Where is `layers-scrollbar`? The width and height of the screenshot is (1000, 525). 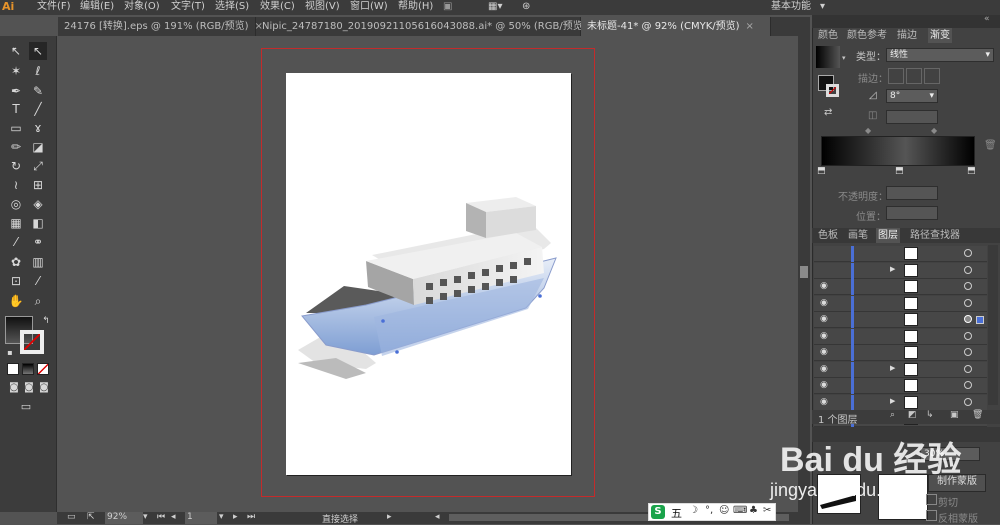 layers-scrollbar is located at coordinates (993, 325).